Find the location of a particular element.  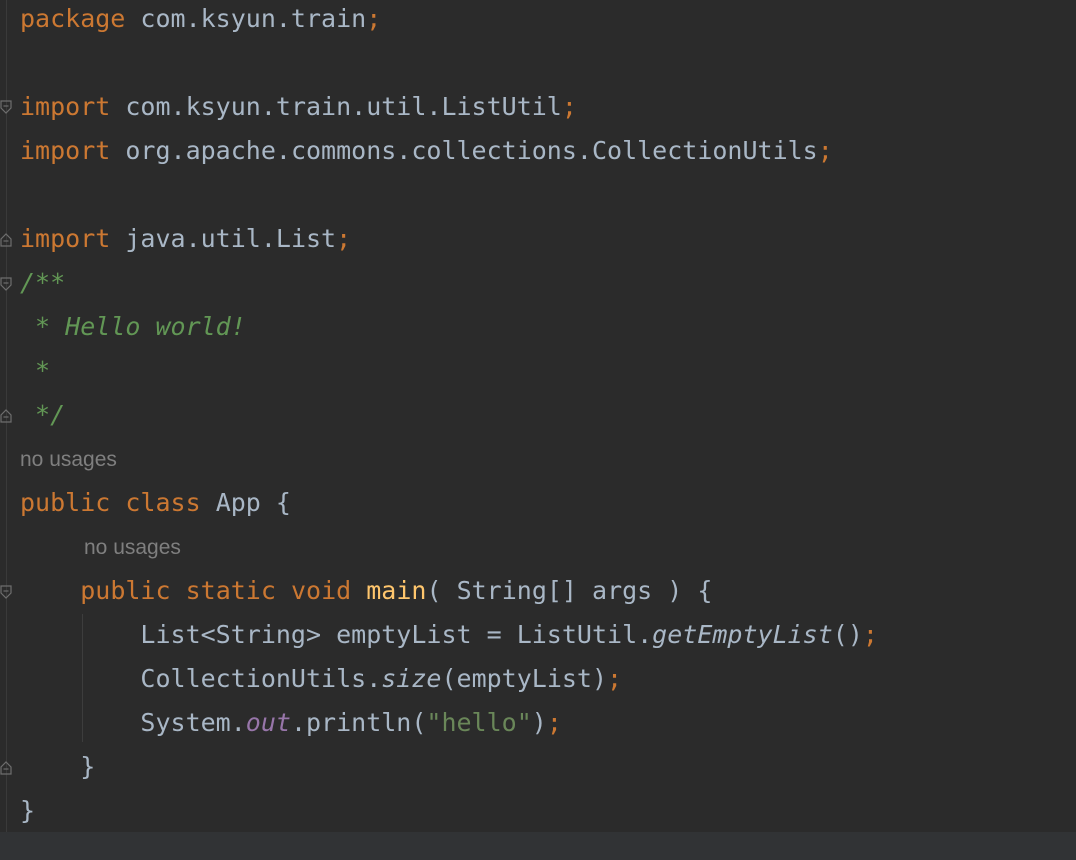

package-name: com.ksyun.train is located at coordinates (253, 18).